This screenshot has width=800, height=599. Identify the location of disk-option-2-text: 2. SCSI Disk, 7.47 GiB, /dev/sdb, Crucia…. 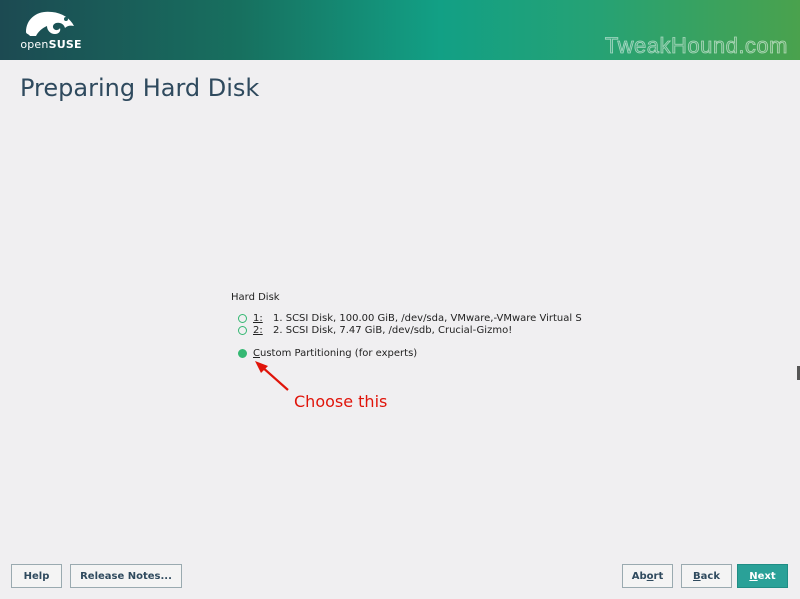
(393, 330).